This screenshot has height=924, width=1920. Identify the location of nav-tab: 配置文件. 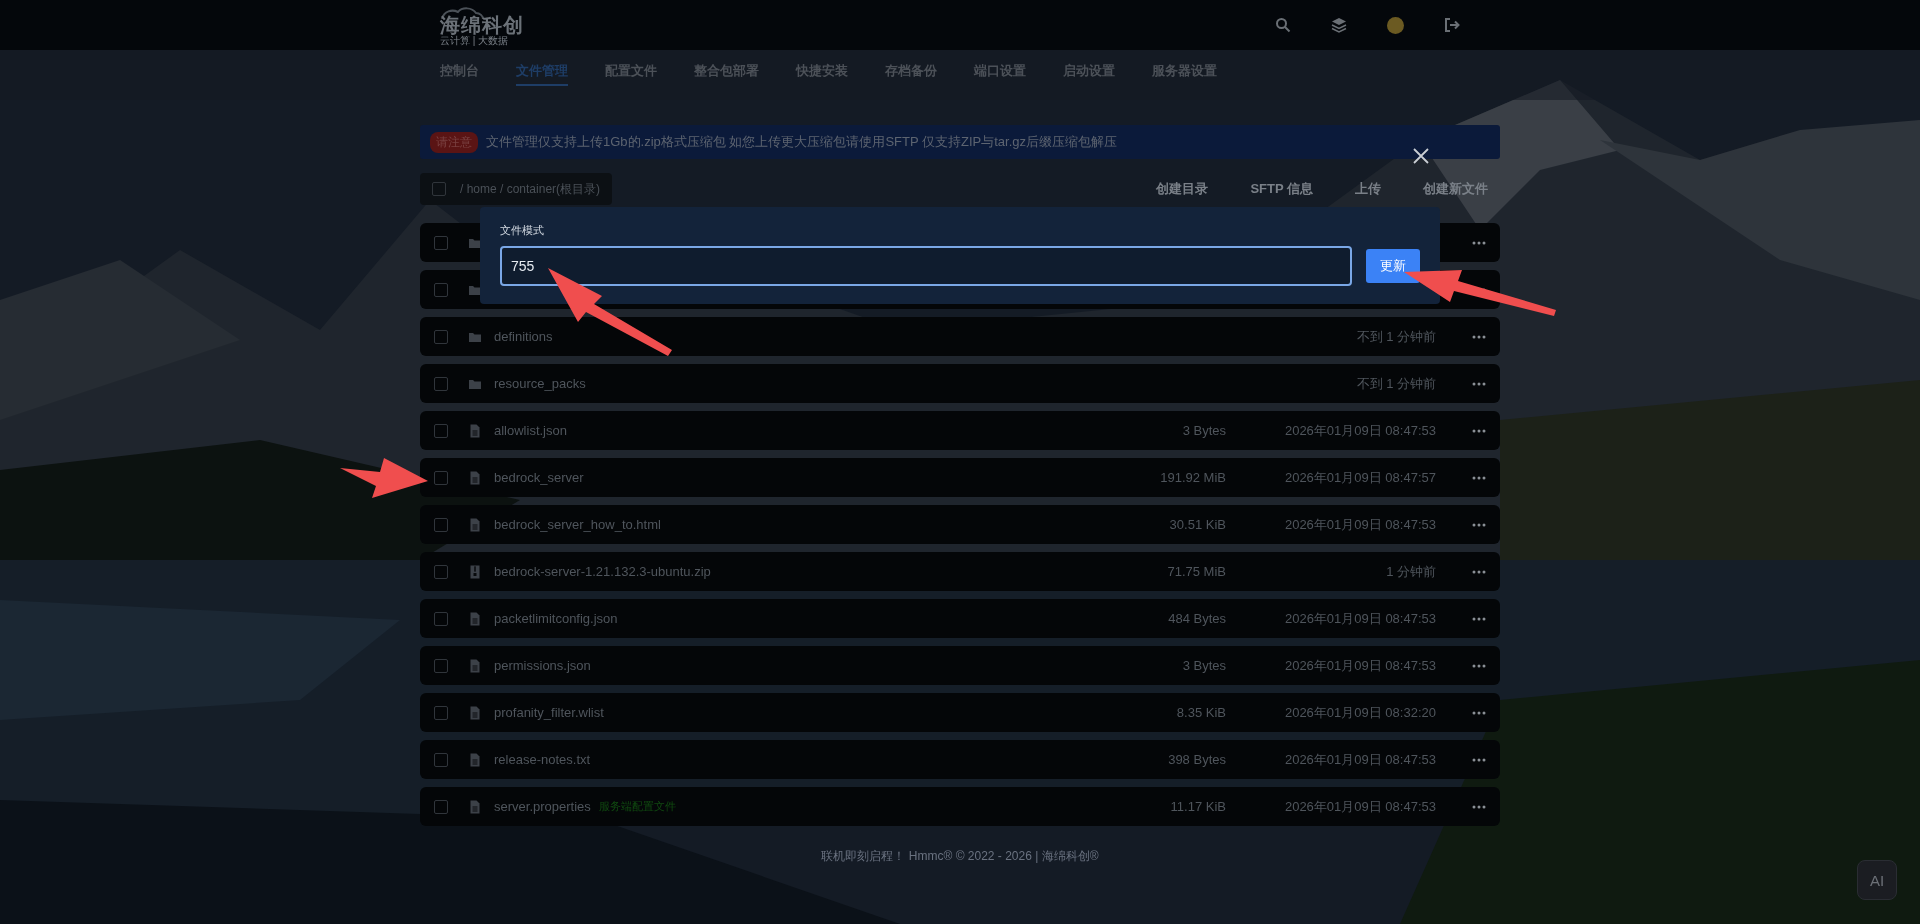
(631, 72).